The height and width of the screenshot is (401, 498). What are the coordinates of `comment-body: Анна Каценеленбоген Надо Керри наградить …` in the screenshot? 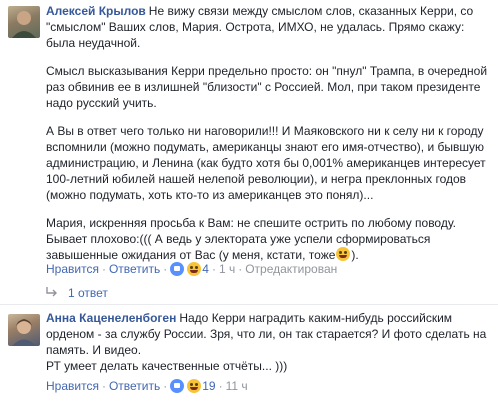 It's located at (269, 342).